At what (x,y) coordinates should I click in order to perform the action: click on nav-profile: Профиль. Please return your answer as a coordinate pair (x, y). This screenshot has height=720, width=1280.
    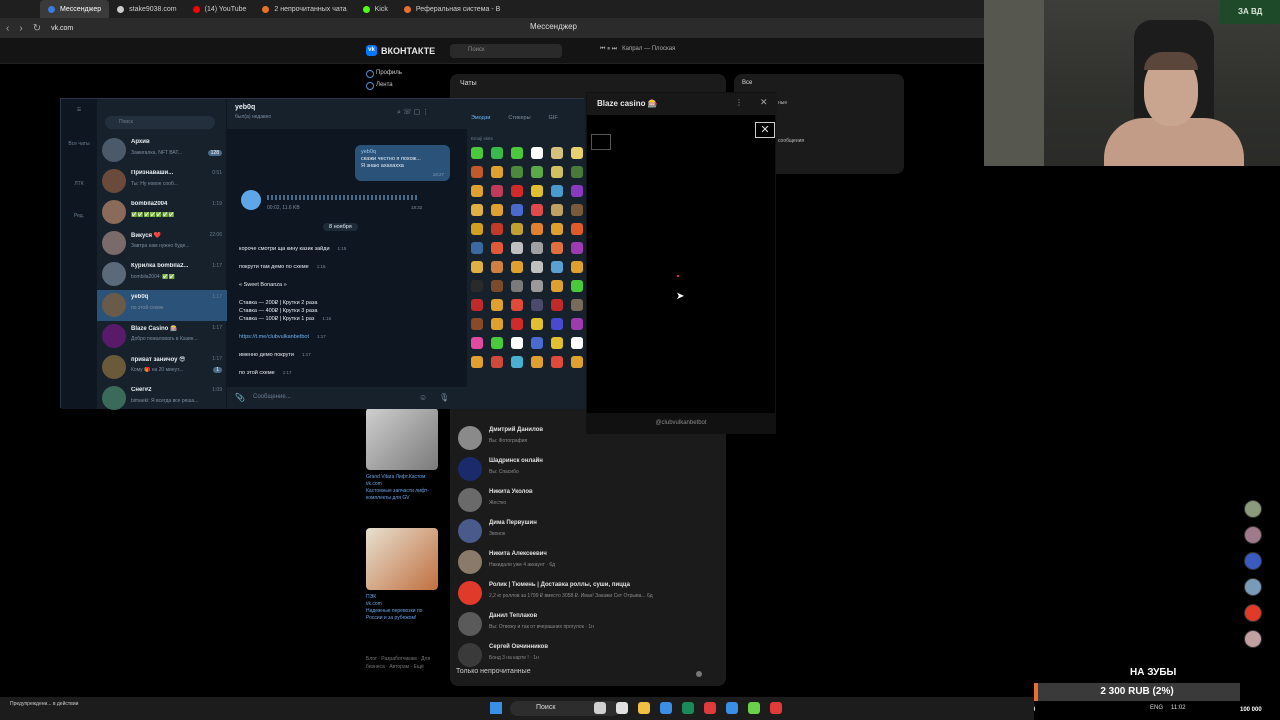
    Looking at the image, I should click on (384, 74).